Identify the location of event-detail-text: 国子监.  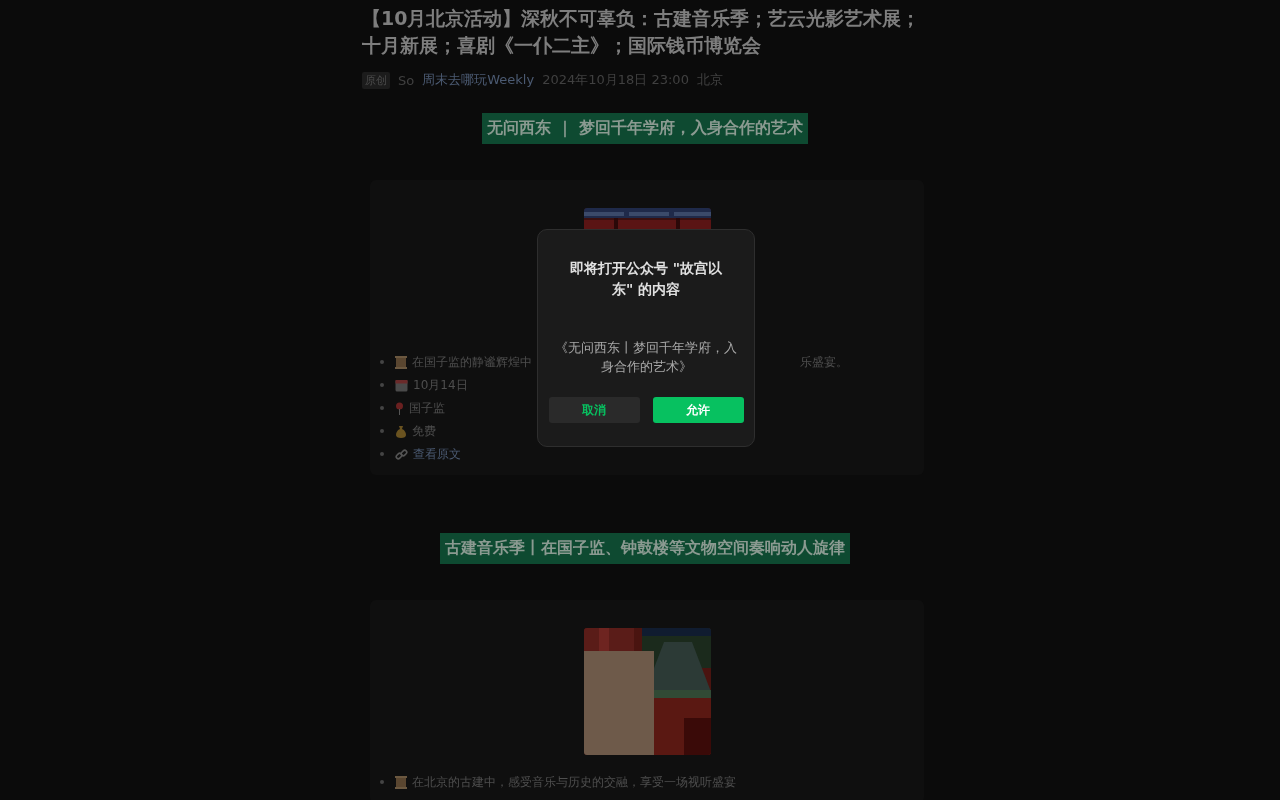
(427, 408).